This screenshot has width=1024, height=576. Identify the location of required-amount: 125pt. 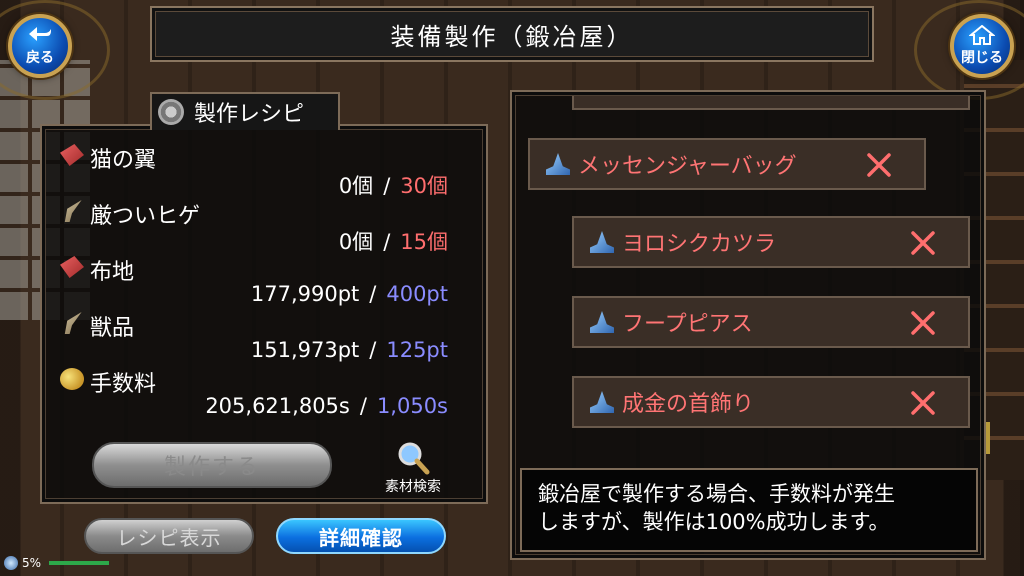
(417, 350).